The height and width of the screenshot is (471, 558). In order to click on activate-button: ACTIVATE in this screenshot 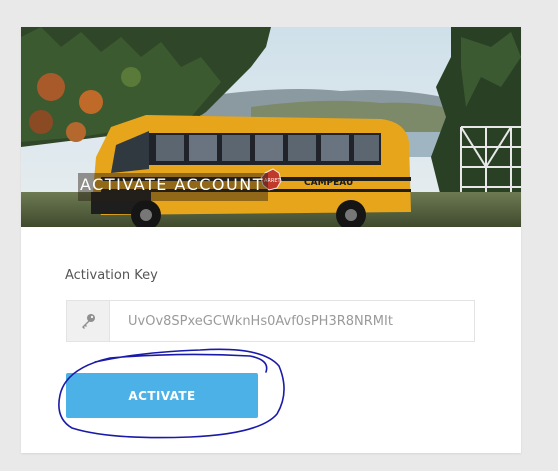, I will do `click(162, 395)`.